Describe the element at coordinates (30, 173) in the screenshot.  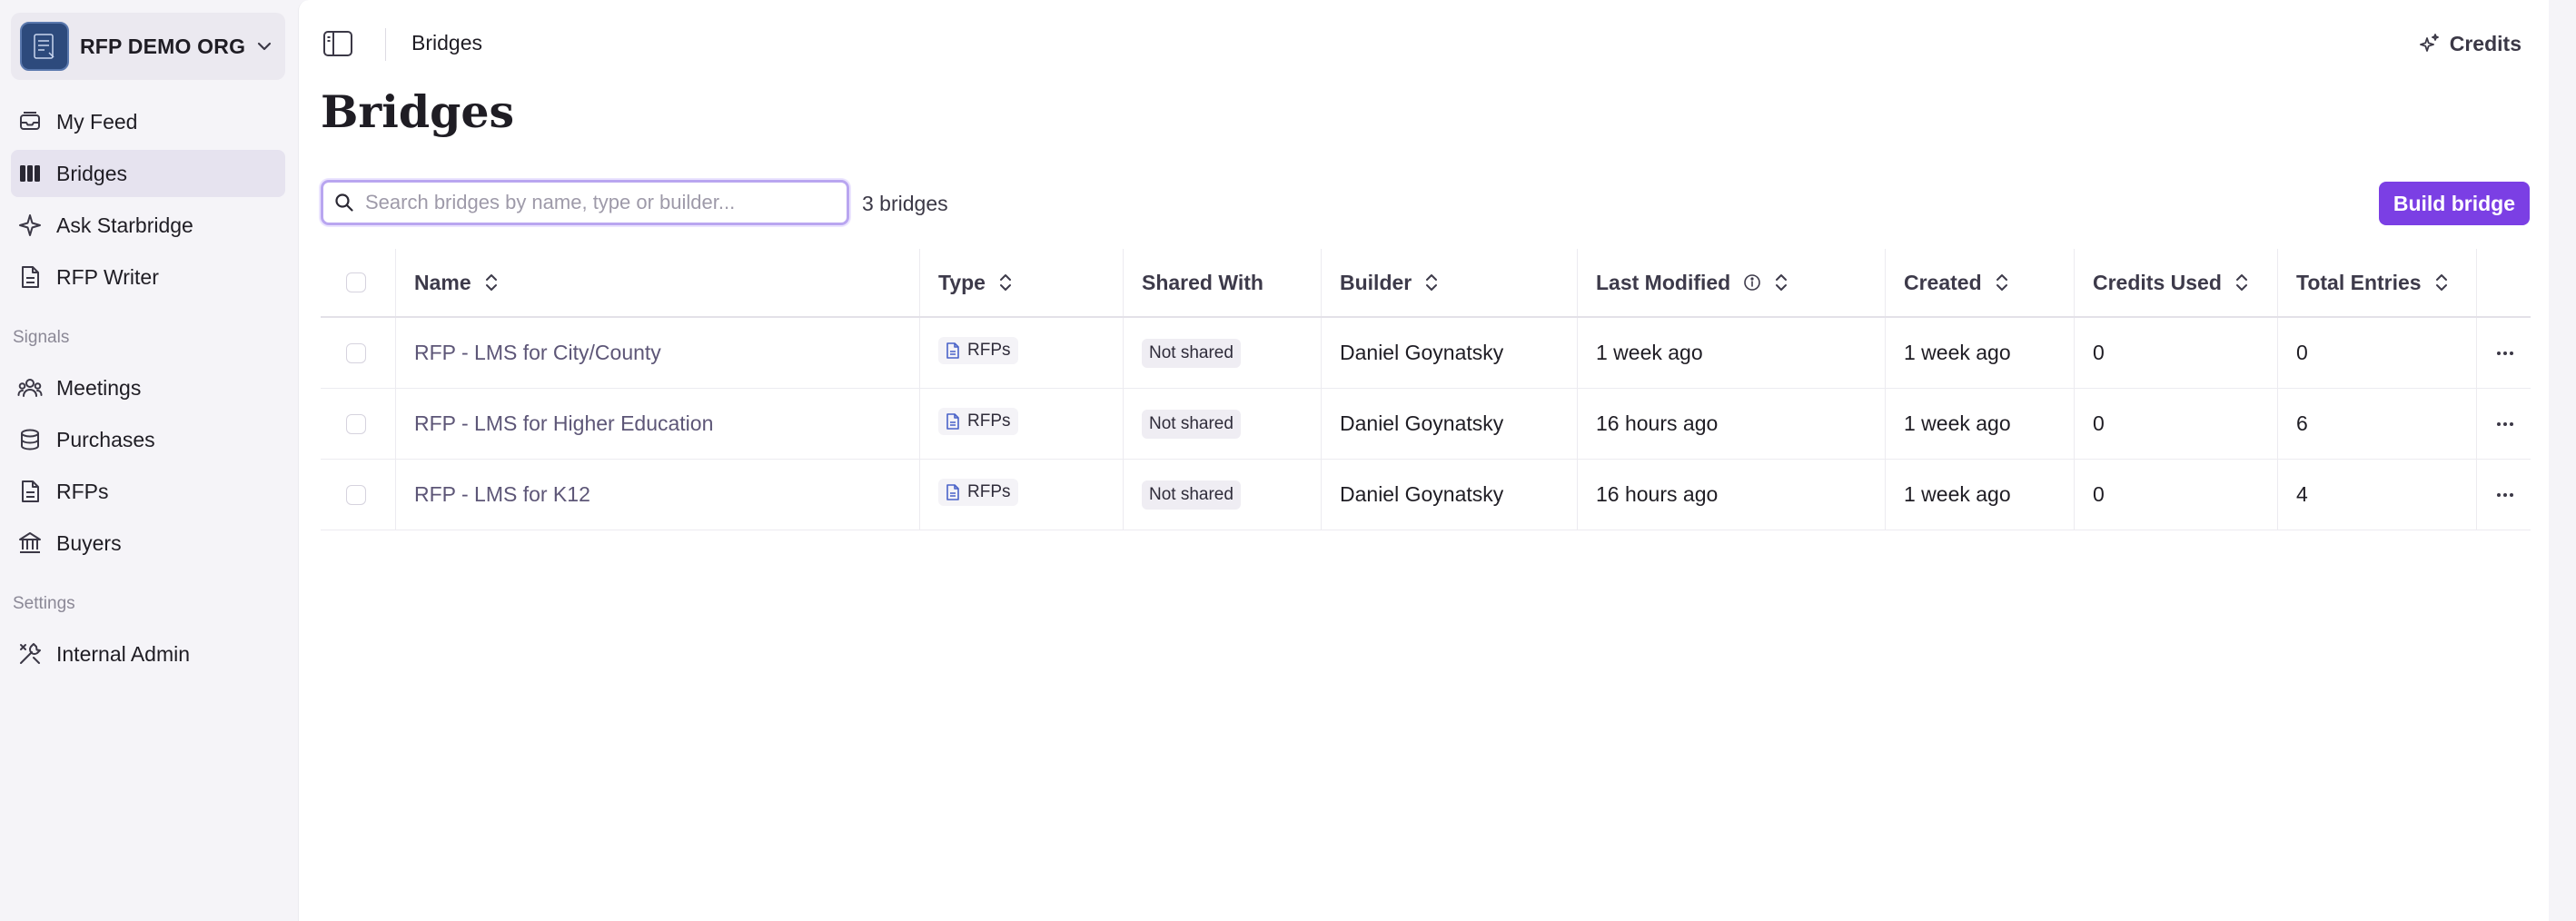
I see `columns-icon` at that location.